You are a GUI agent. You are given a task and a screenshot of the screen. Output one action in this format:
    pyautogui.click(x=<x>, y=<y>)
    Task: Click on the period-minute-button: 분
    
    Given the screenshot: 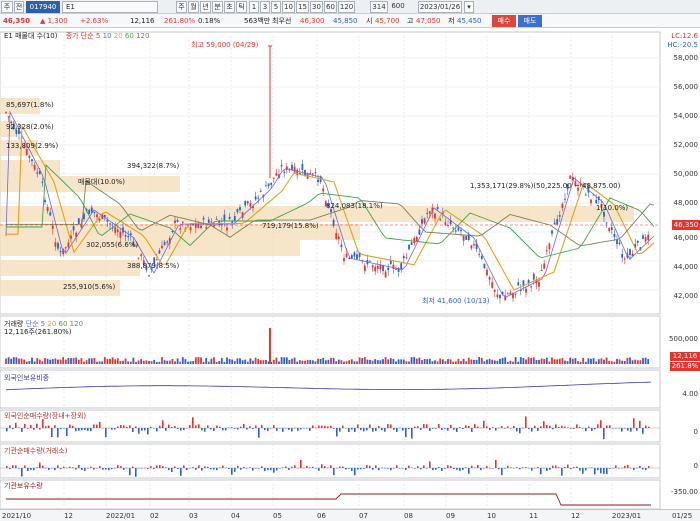 What is the action you would take?
    pyautogui.click(x=217, y=7)
    